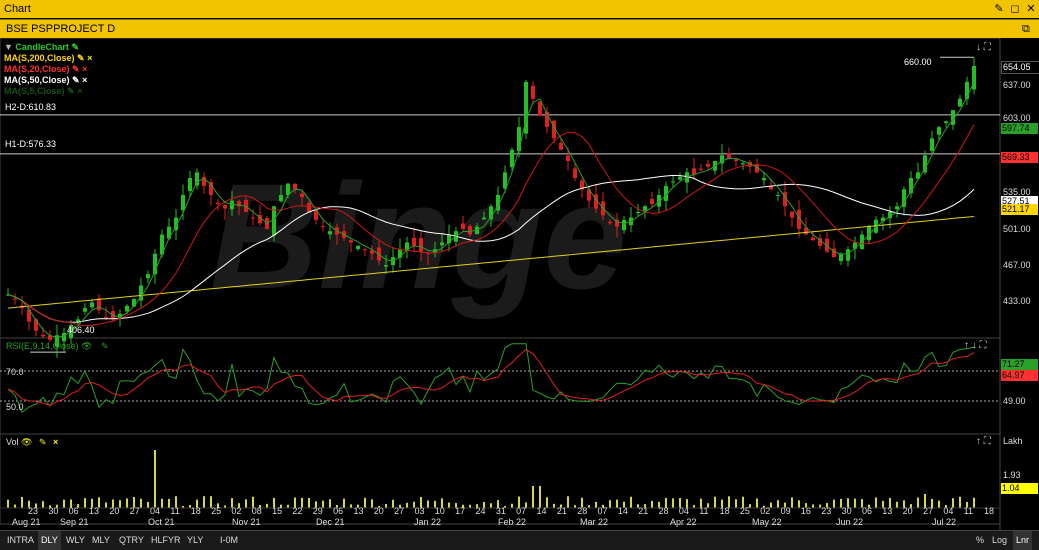 This screenshot has height=550, width=1039. What do you see at coordinates (155, 511) in the screenshot?
I see `x-tick-day: 04` at bounding box center [155, 511].